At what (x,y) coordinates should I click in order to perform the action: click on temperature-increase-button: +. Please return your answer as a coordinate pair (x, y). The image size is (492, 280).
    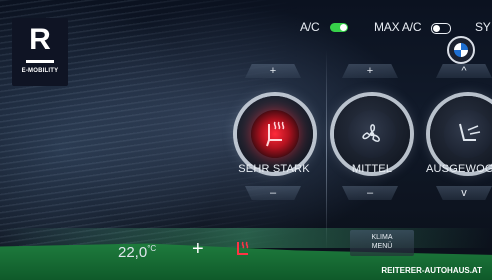
    Looking at the image, I should click on (198, 249).